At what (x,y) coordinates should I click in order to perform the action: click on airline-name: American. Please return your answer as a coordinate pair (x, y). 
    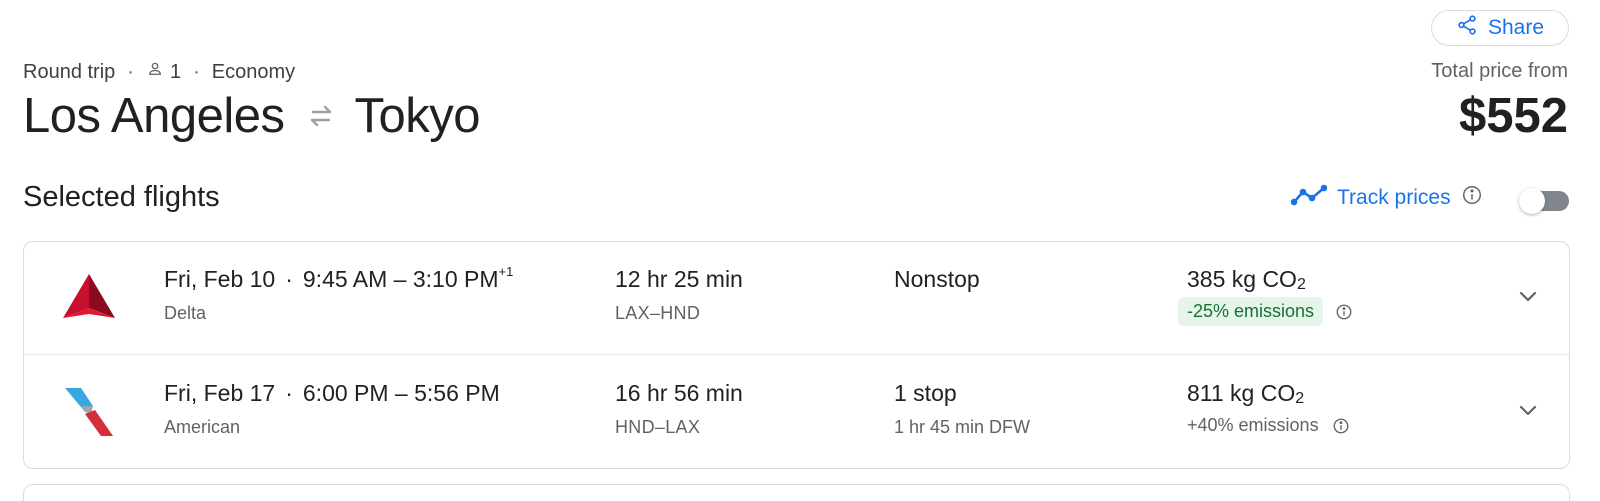
    Looking at the image, I should click on (202, 427).